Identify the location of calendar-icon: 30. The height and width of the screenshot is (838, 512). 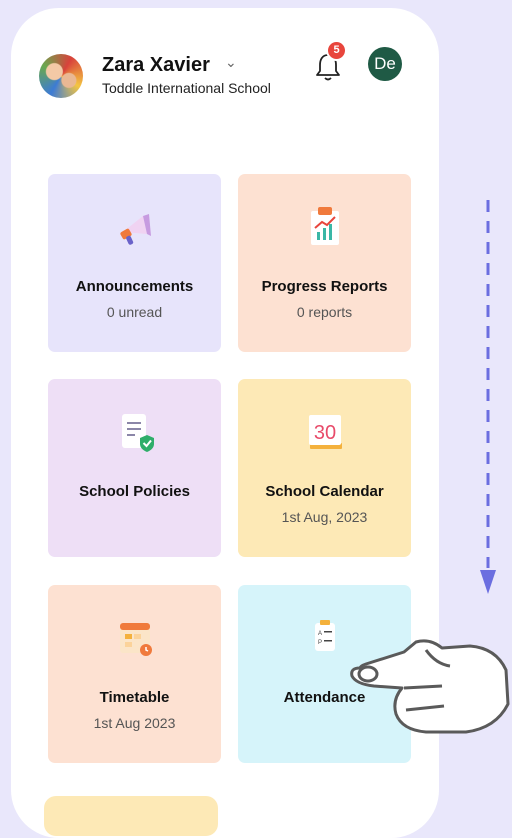
(325, 432).